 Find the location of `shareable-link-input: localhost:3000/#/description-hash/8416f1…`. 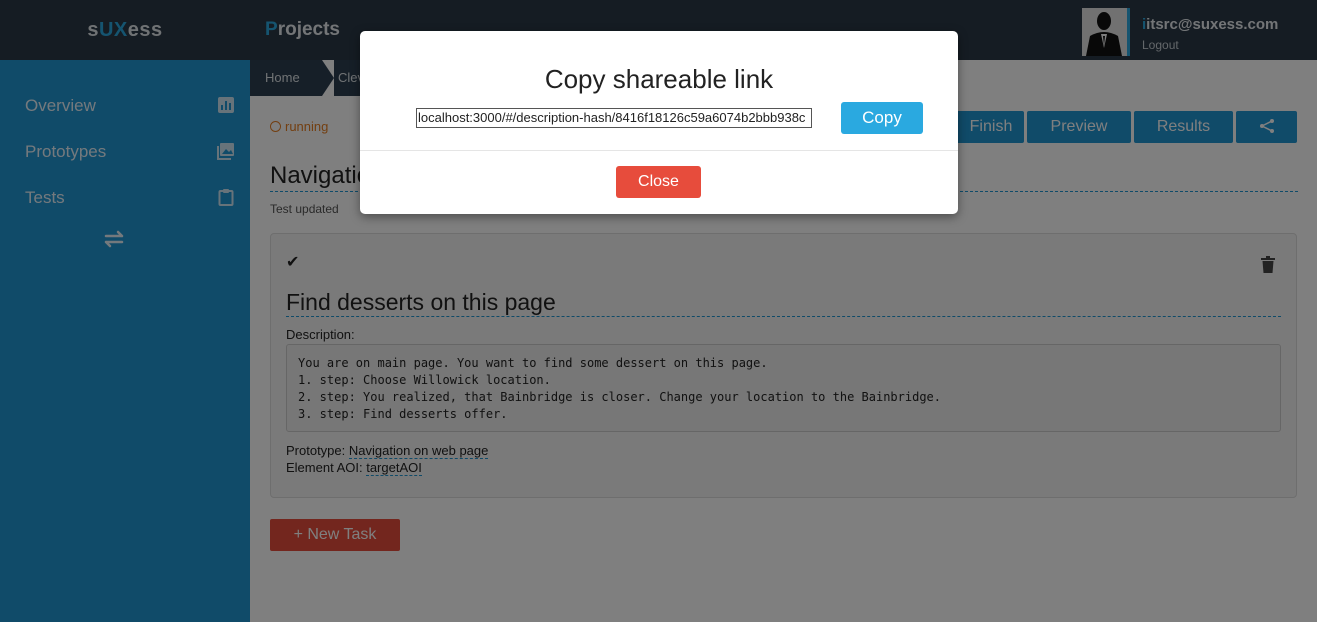

shareable-link-input: localhost:3000/#/description-hash/8416f1… is located at coordinates (614, 118).